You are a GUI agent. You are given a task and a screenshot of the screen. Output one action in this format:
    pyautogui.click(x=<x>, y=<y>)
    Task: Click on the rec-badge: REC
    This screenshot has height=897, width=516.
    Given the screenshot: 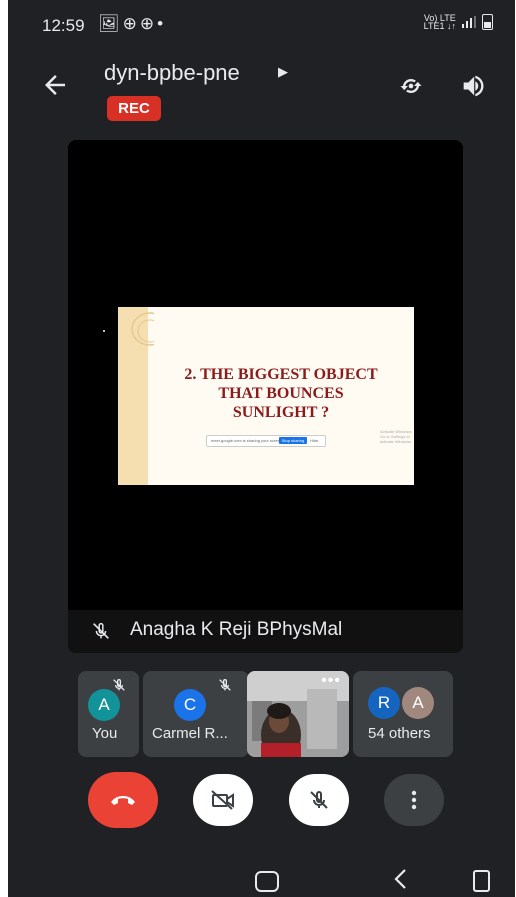 What is the action you would take?
    pyautogui.click(x=134, y=108)
    